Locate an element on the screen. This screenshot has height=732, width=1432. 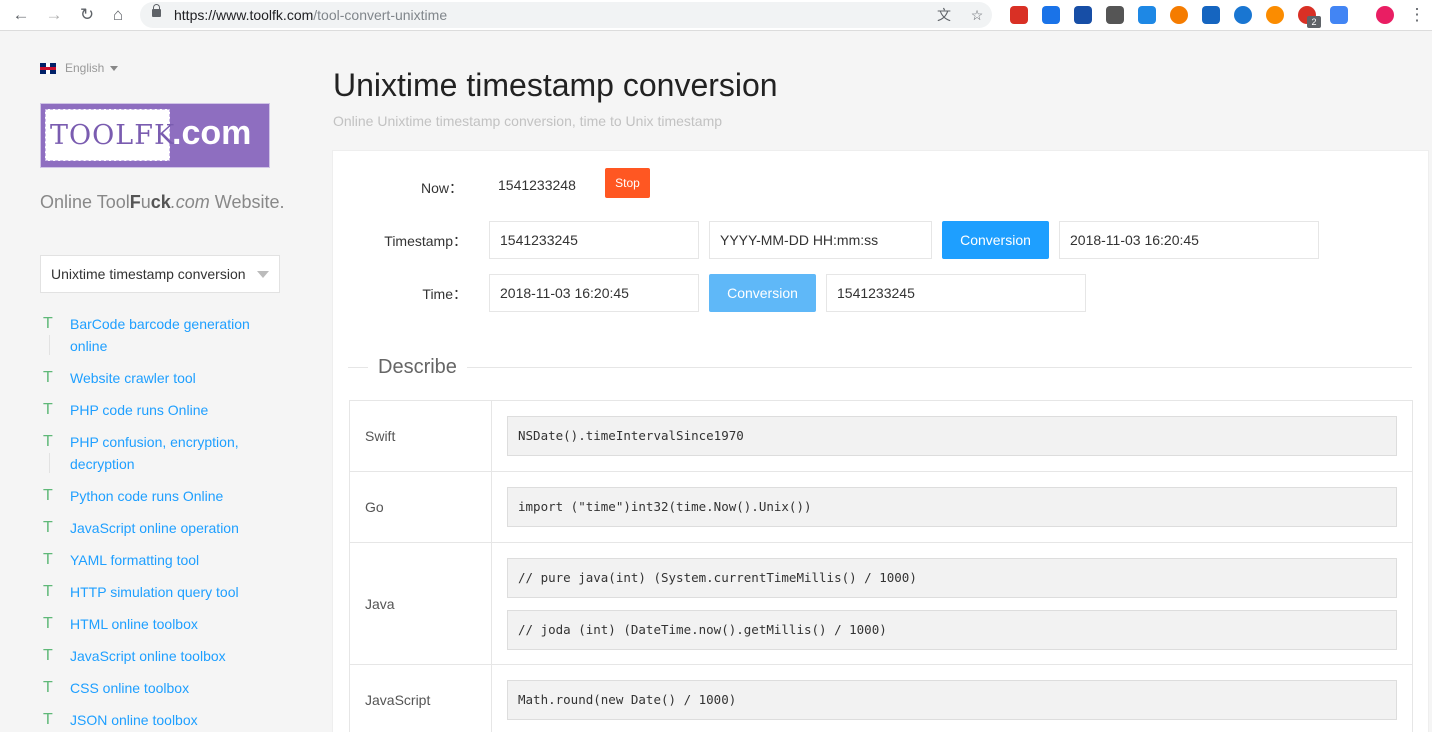
nav-item-label: YAML formatting tool is located at coordinates (134, 560).